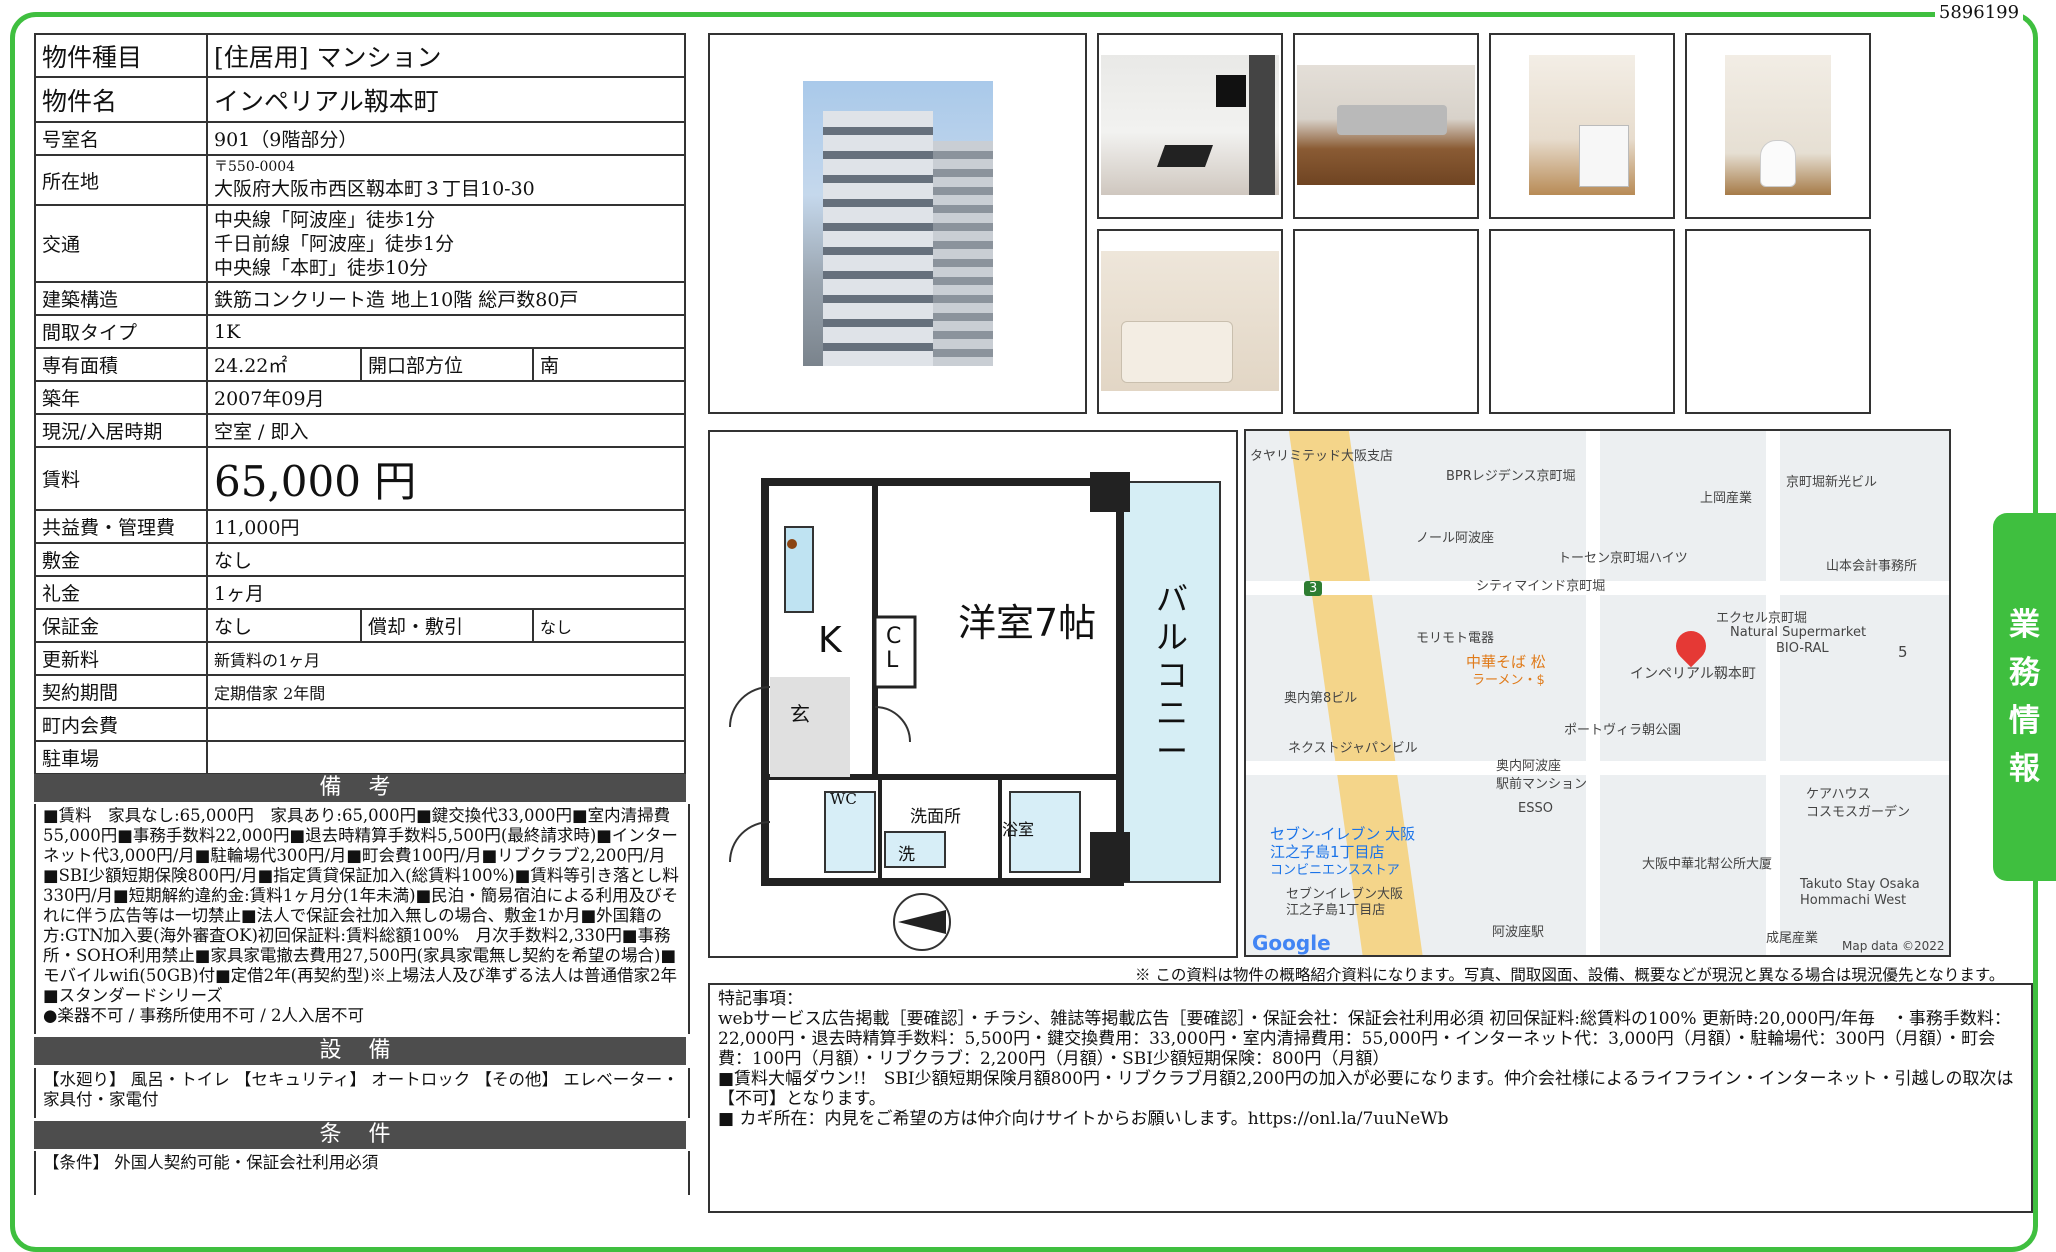 Image resolution: width=2056 pixels, height=1252 pixels. I want to click on name-label: 物件名, so click(121, 99).